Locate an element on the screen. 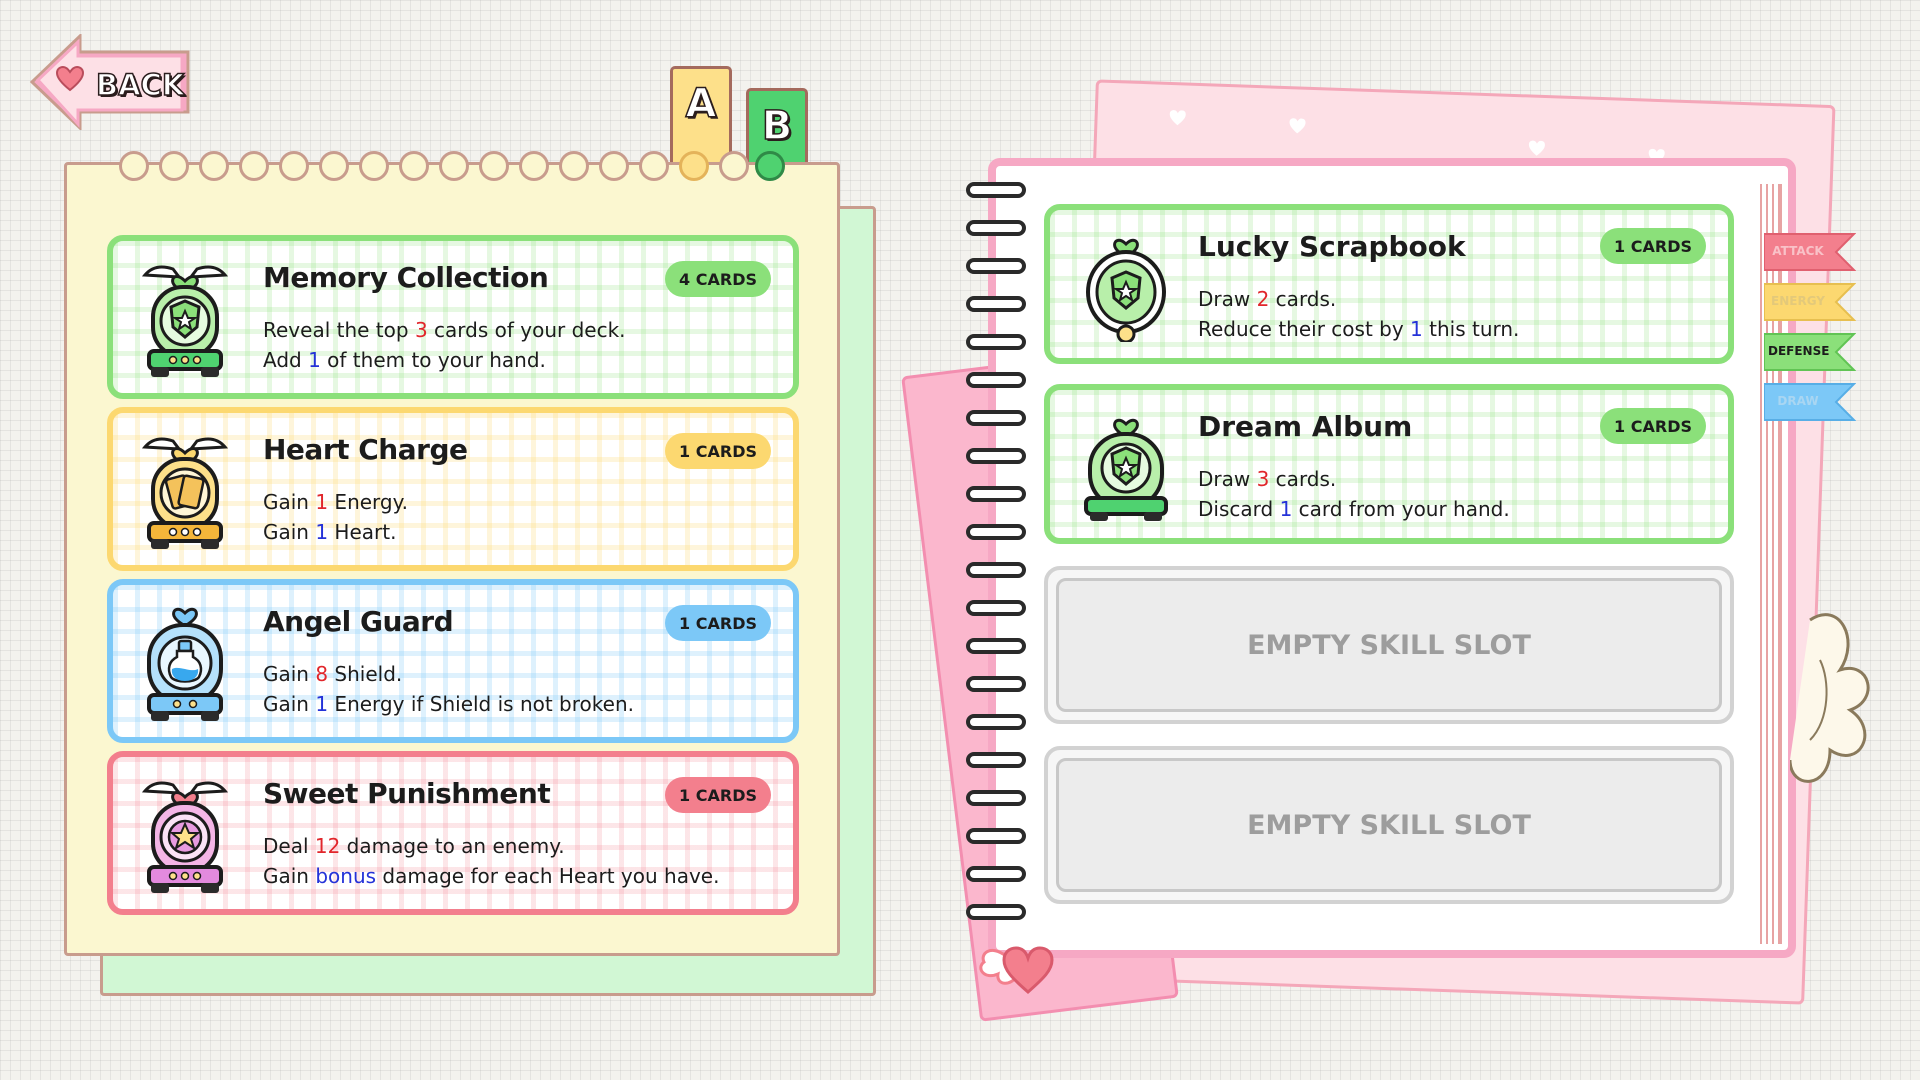 The width and height of the screenshot is (1920, 1080). card-title: Angel Guard is located at coordinates (358, 621).